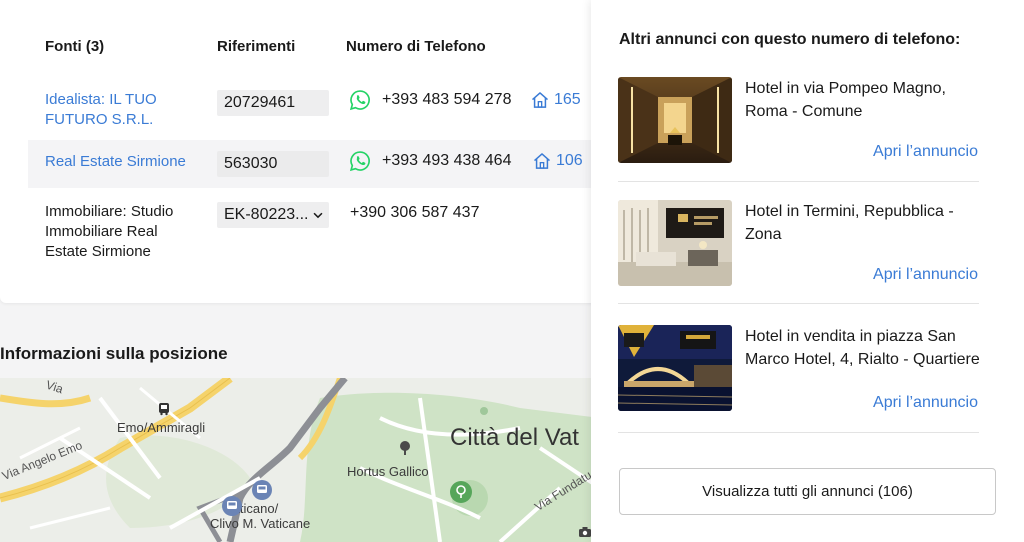  I want to click on phone-number: +393 493 438 464, so click(447, 160).